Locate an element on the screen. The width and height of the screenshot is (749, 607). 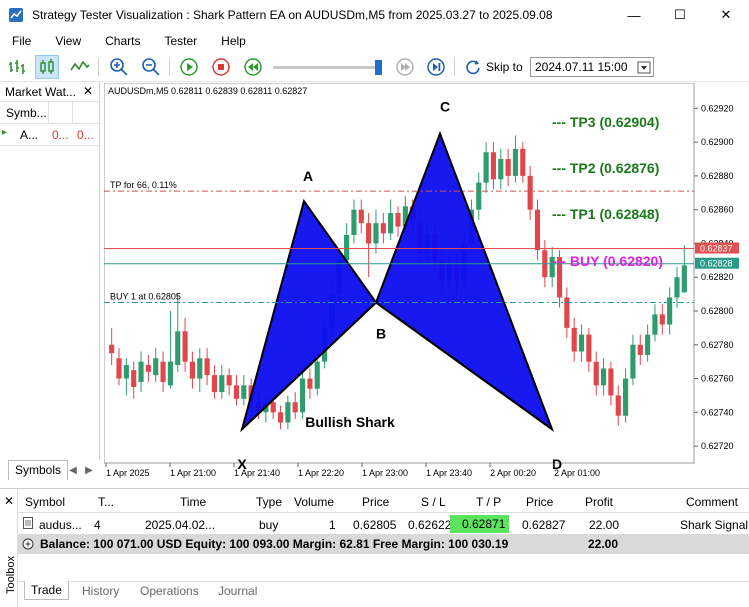
price-tick-label: 0.62740 is located at coordinates (717, 412).